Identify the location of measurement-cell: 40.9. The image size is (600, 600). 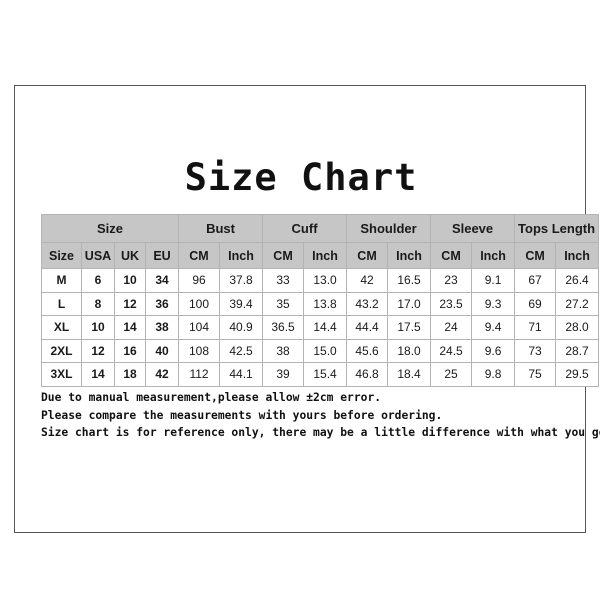
(241, 327).